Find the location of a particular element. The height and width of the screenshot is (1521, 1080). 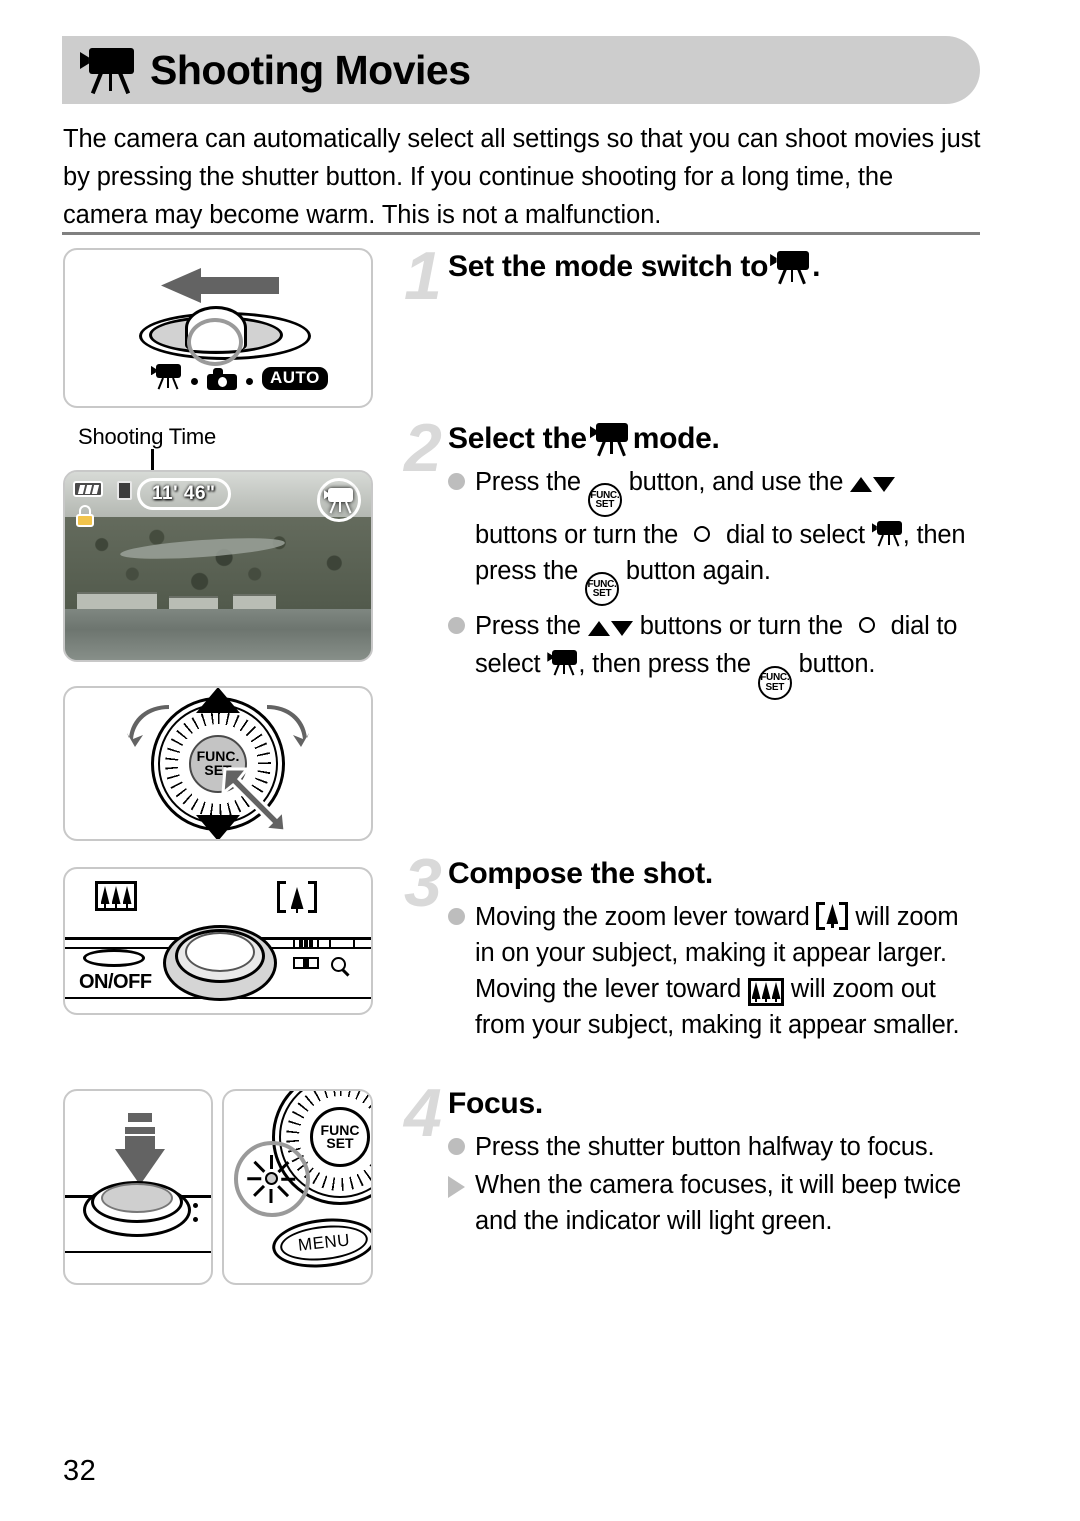

step-2-heading: Select the mode. is located at coordinates (716, 439).